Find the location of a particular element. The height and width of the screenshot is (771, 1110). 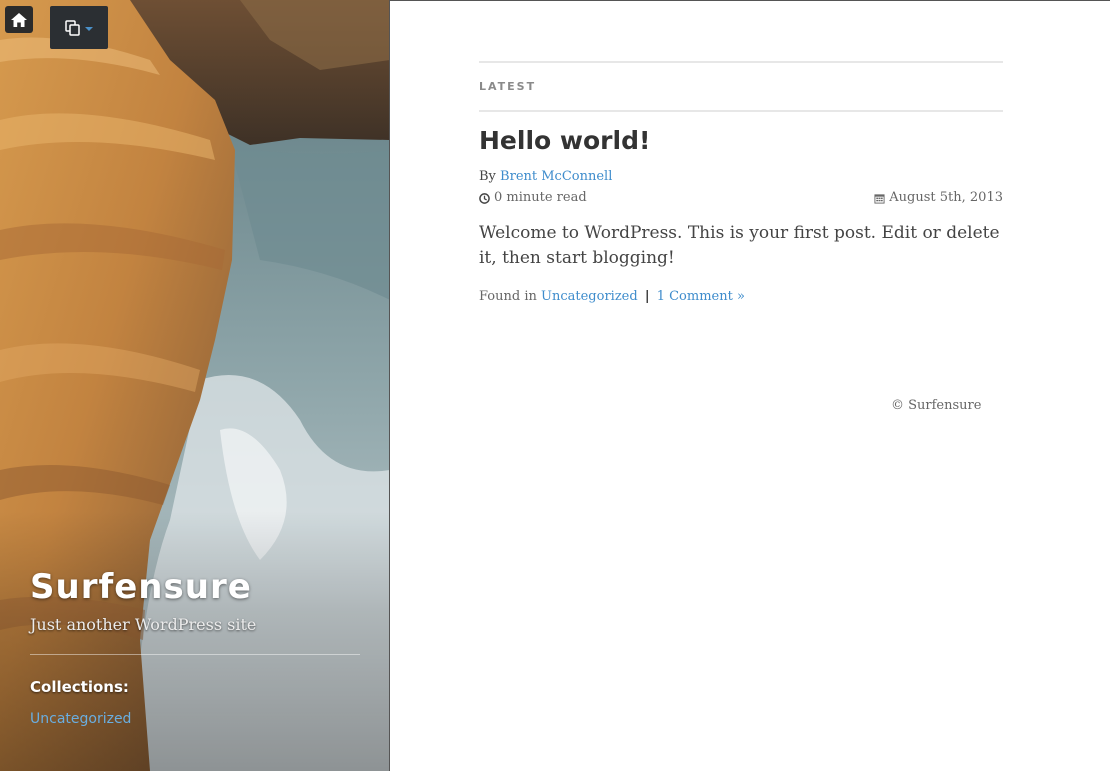

site-title: Surfensure is located at coordinates (195, 587).